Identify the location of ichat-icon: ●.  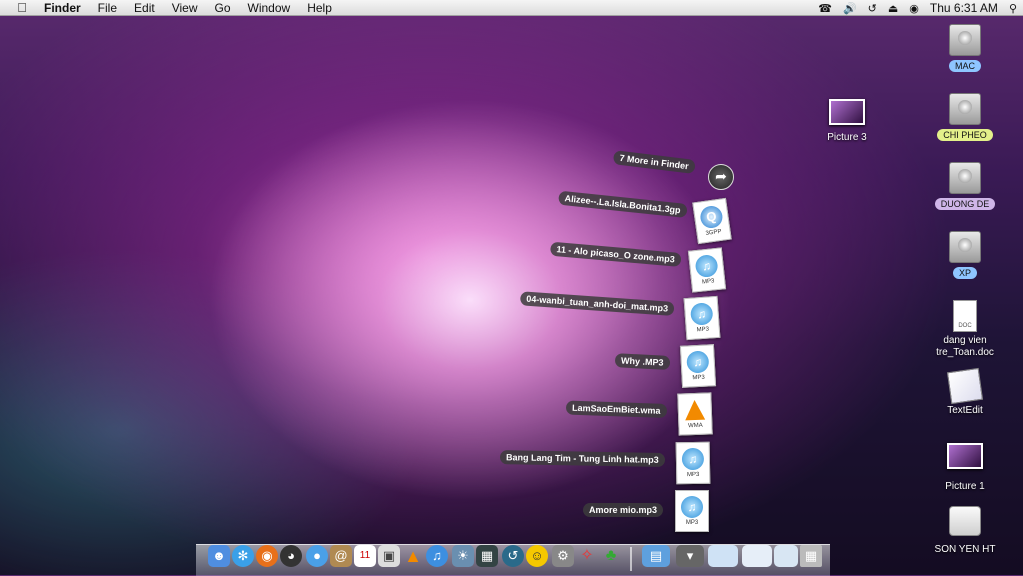
(317, 556).